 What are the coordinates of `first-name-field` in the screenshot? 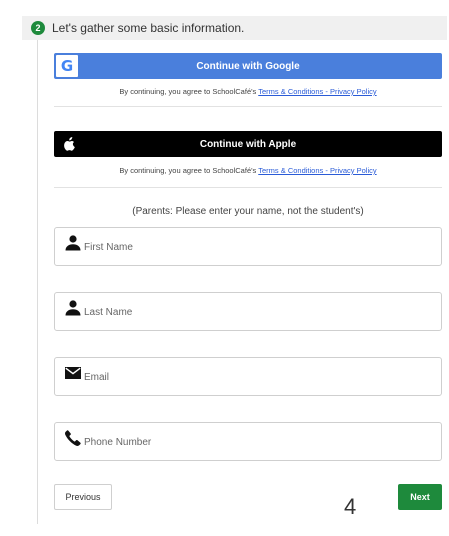 It's located at (248, 246).